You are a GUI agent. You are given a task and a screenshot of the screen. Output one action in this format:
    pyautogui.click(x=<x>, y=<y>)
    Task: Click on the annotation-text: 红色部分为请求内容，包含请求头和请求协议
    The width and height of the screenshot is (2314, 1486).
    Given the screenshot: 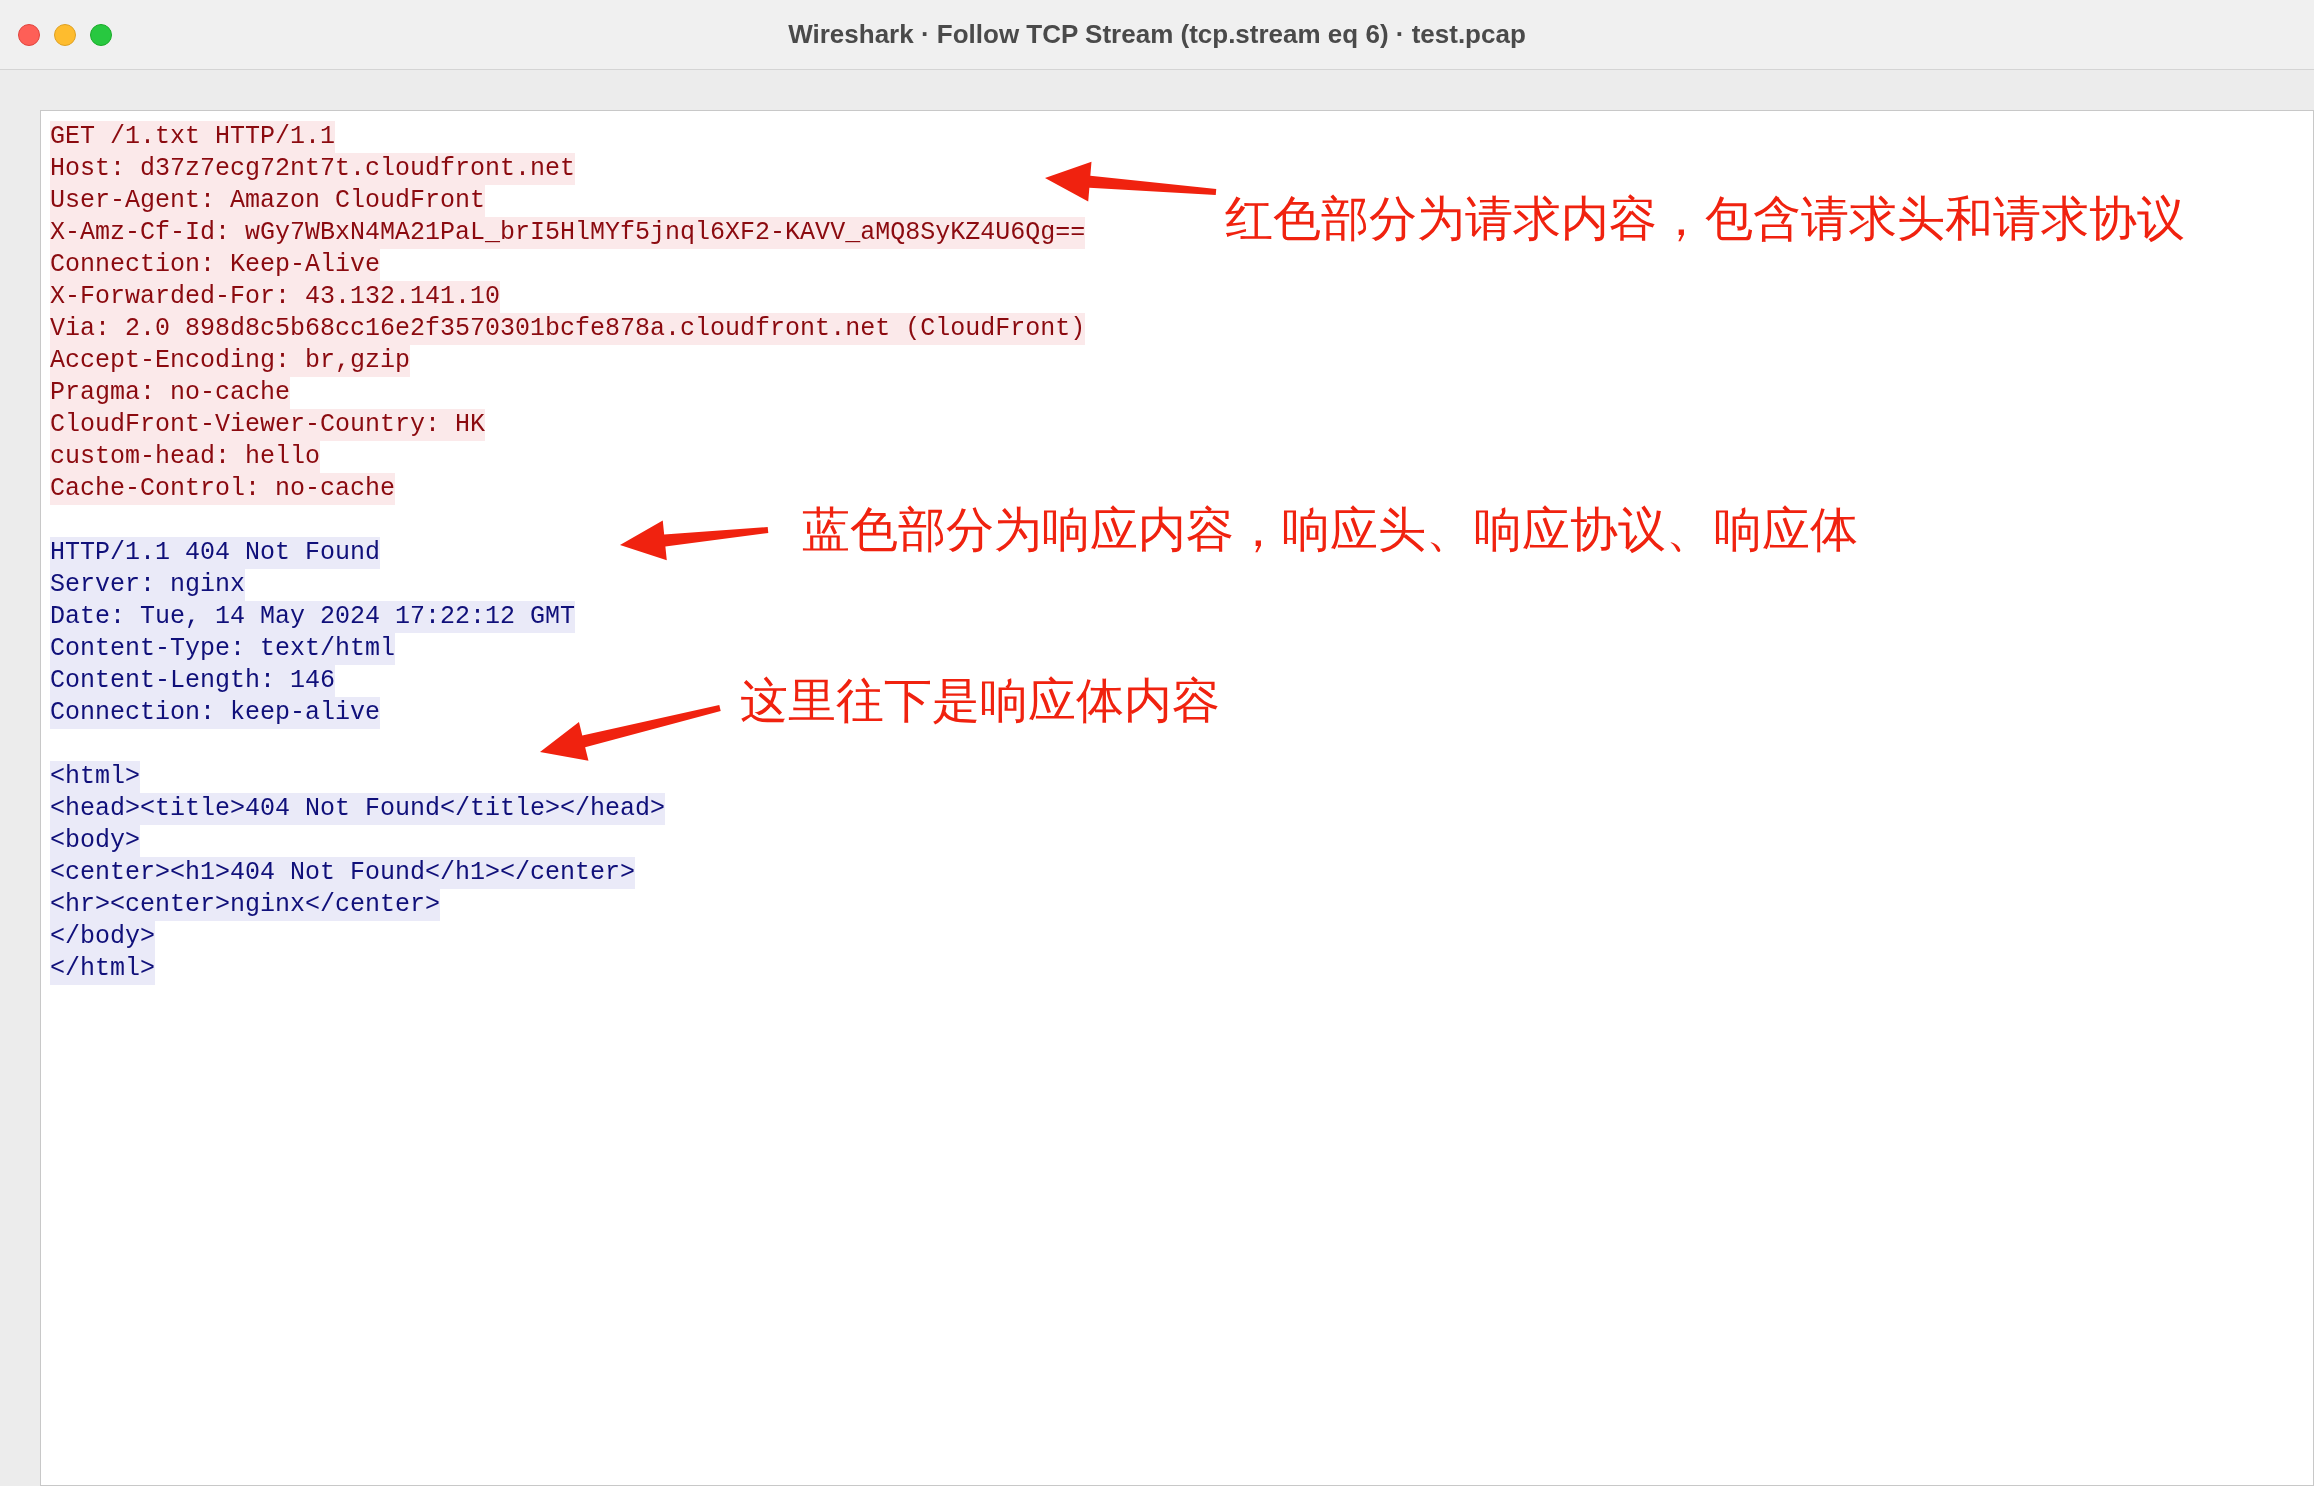 What is the action you would take?
    pyautogui.click(x=1705, y=218)
    